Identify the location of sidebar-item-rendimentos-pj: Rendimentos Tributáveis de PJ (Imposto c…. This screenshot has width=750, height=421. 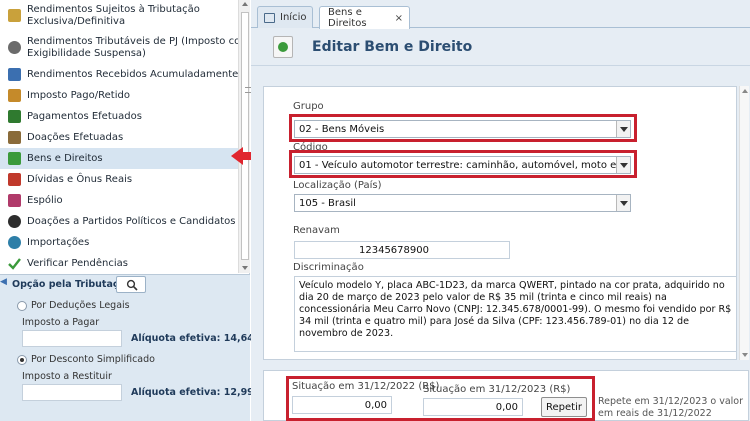
(119, 48).